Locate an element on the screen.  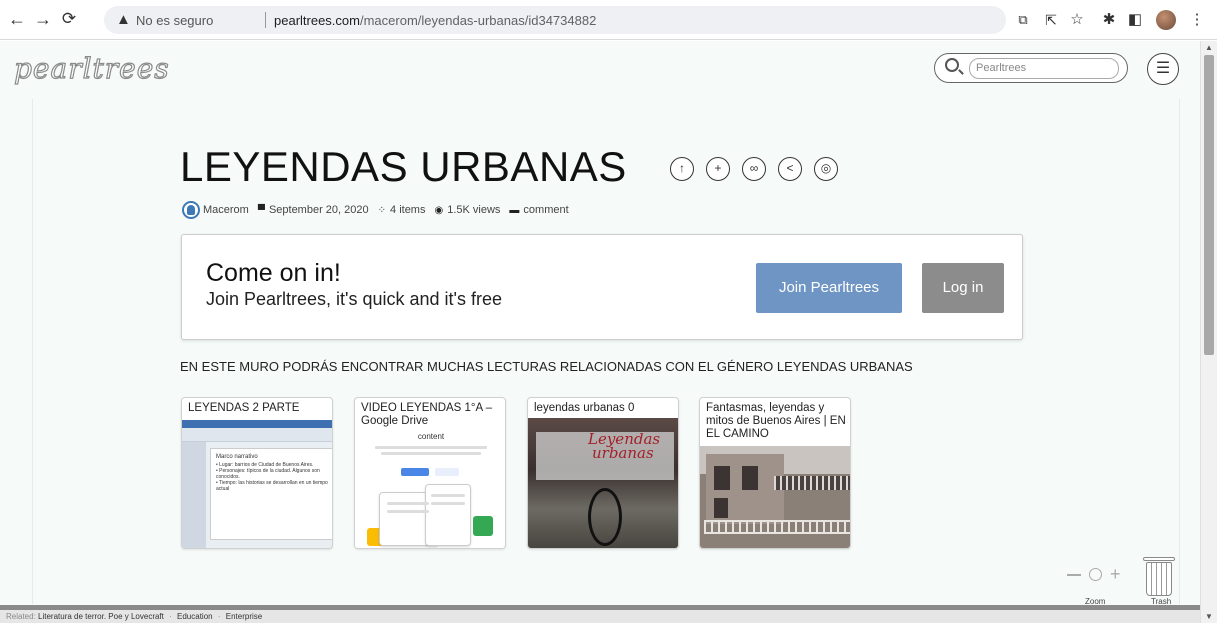
card-title: leyendas urbanas 0 is located at coordinates (584, 408).